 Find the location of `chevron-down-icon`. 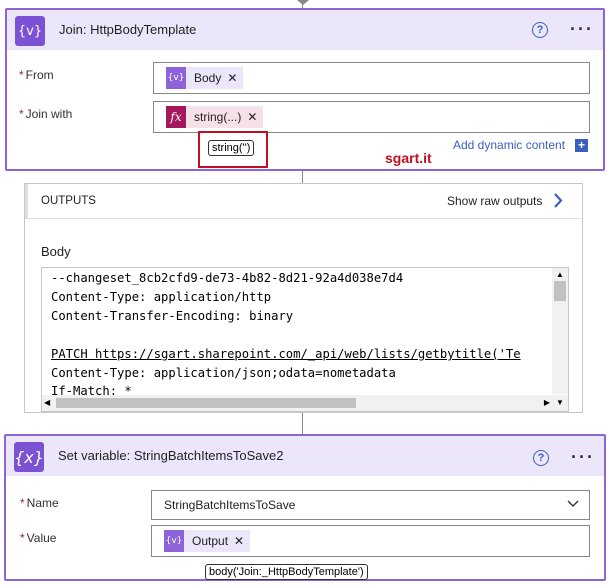

chevron-down-icon is located at coordinates (573, 504).